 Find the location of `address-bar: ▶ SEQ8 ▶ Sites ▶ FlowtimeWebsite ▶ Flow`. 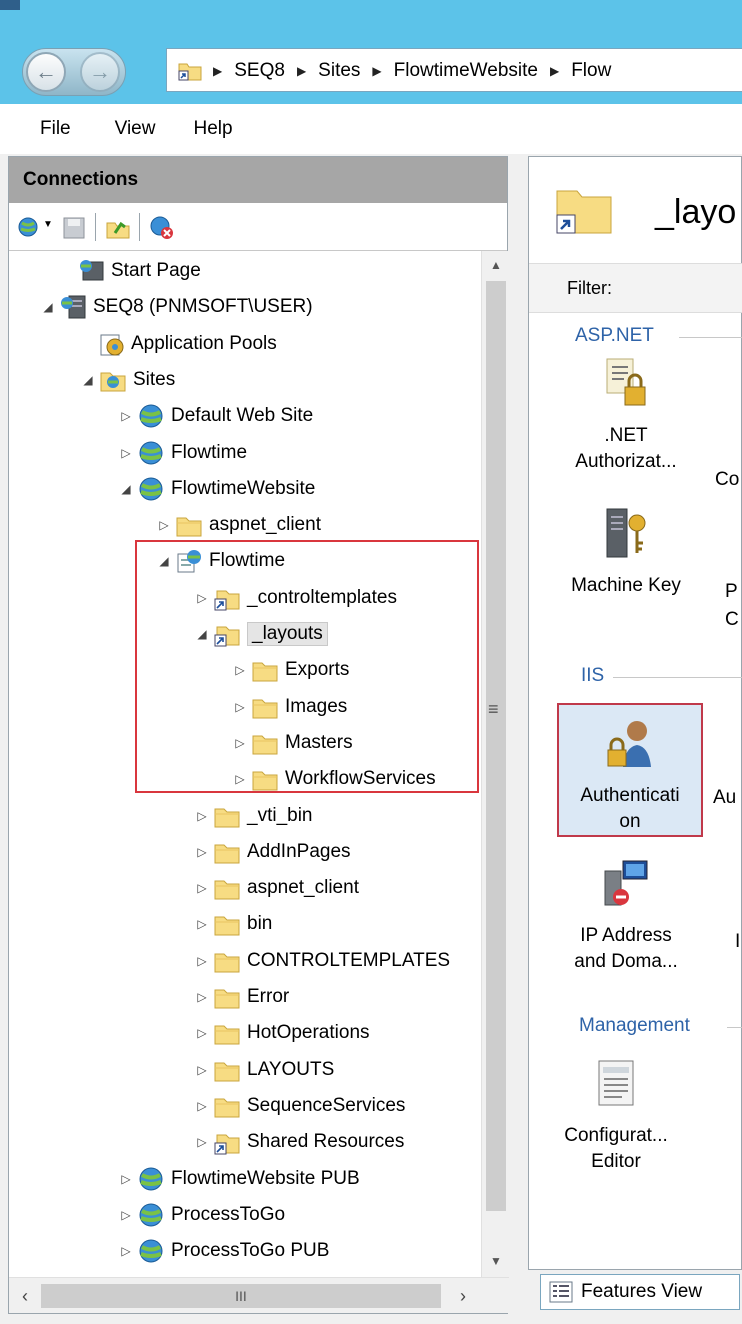

address-bar: ▶ SEQ8 ▶ Sites ▶ FlowtimeWebsite ▶ Flow is located at coordinates (454, 70).